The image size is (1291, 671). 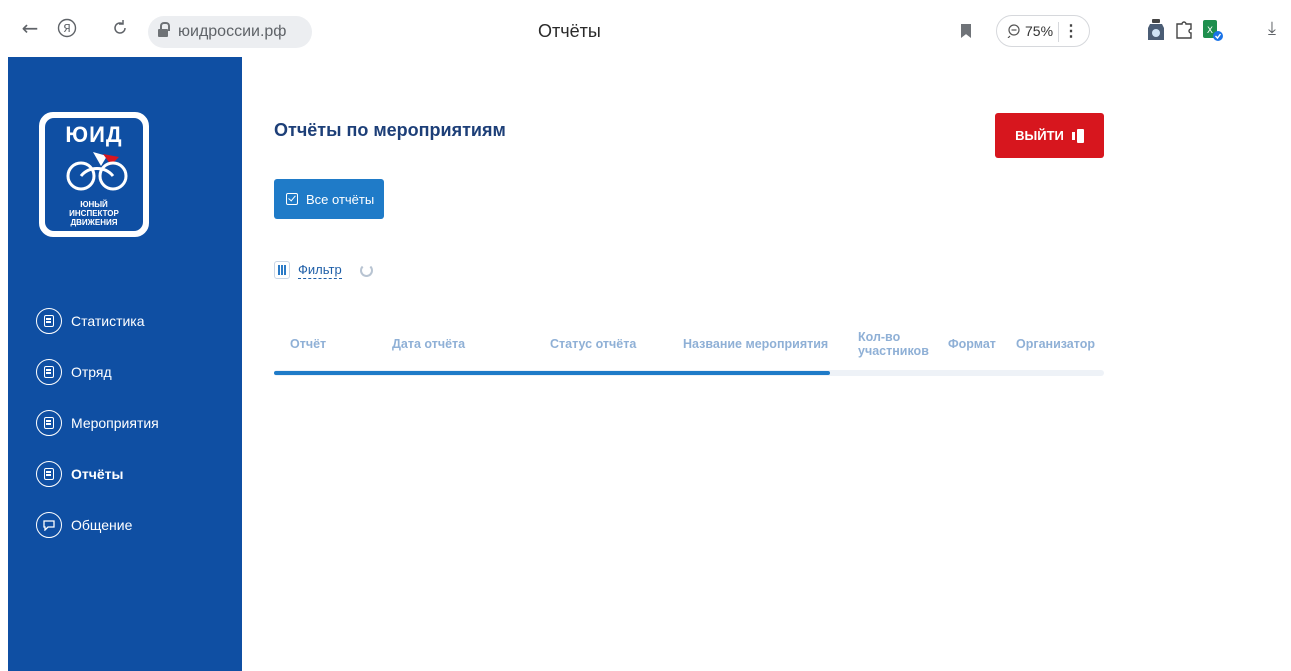 What do you see at coordinates (282, 270) in the screenshot?
I see `filter-sliders-icon` at bounding box center [282, 270].